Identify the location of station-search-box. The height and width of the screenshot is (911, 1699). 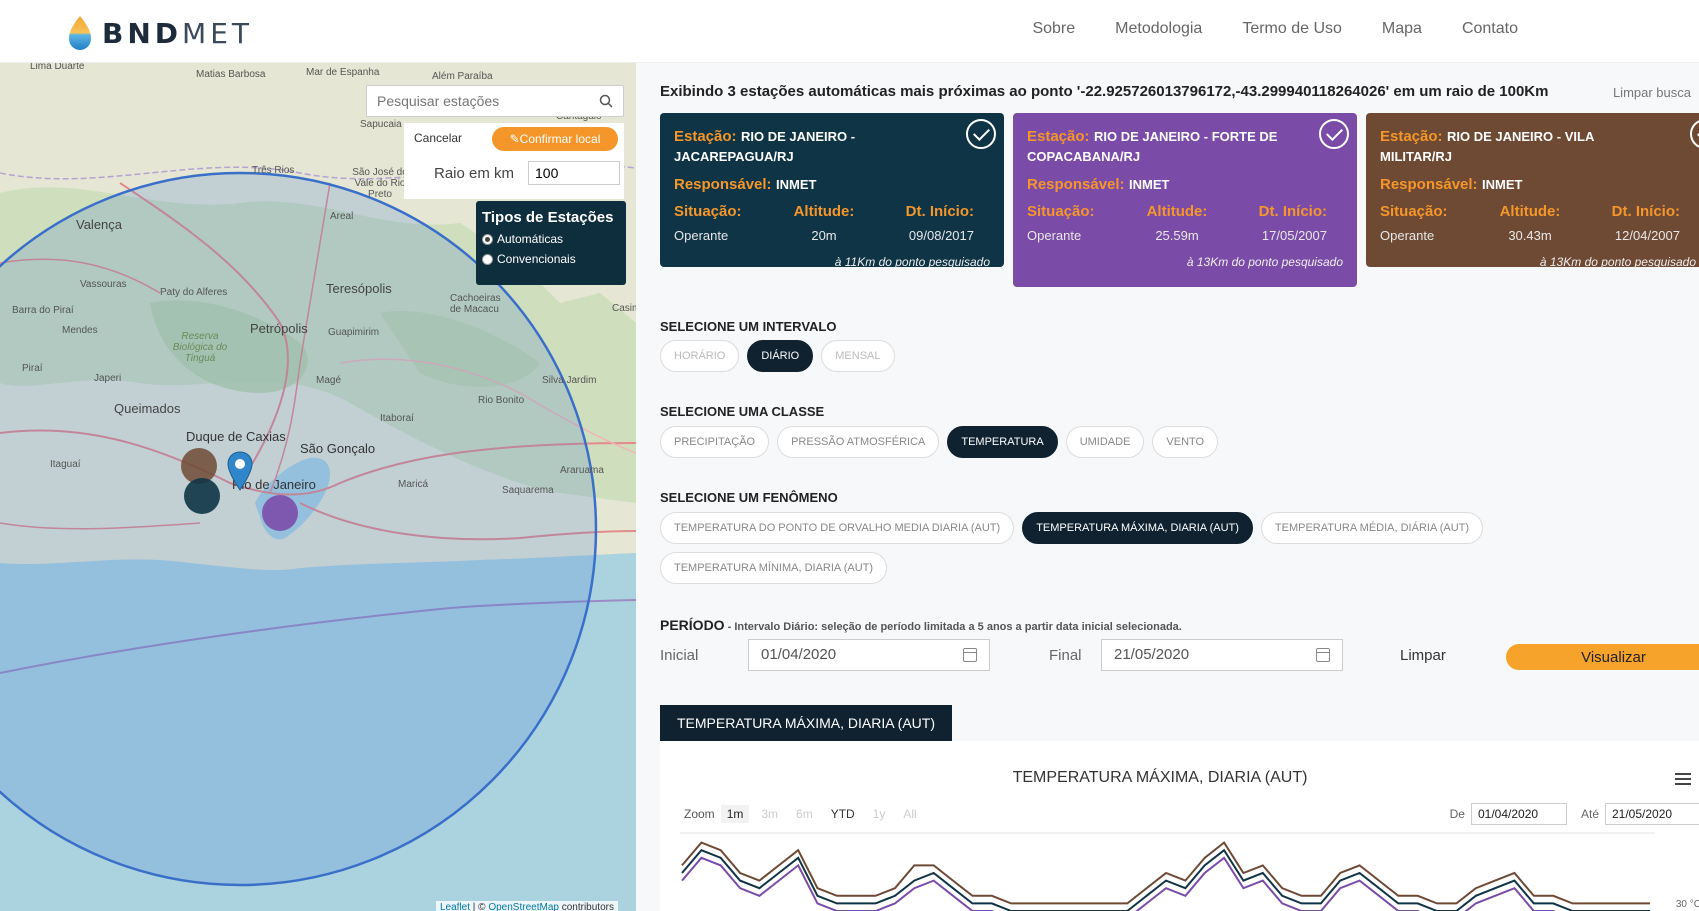
(495, 101).